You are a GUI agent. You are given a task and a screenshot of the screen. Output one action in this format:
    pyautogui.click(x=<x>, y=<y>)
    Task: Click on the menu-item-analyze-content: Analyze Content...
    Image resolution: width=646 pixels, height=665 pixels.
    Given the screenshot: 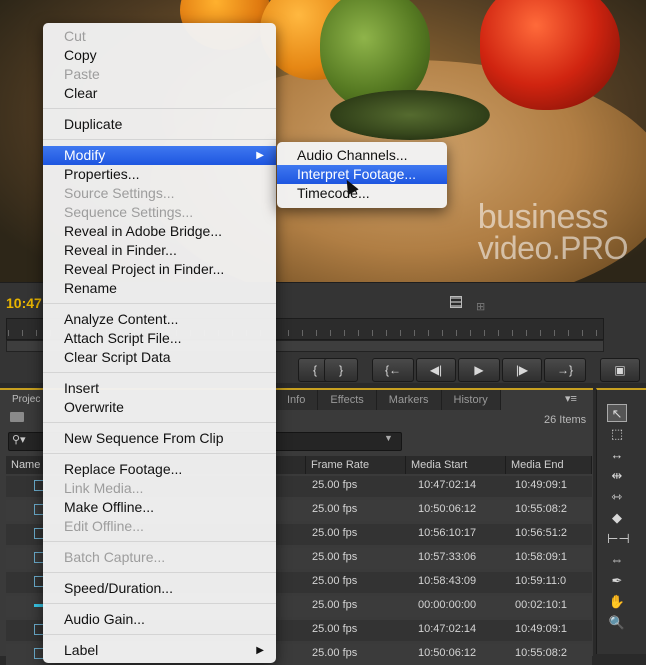 What is the action you would take?
    pyautogui.click(x=159, y=319)
    